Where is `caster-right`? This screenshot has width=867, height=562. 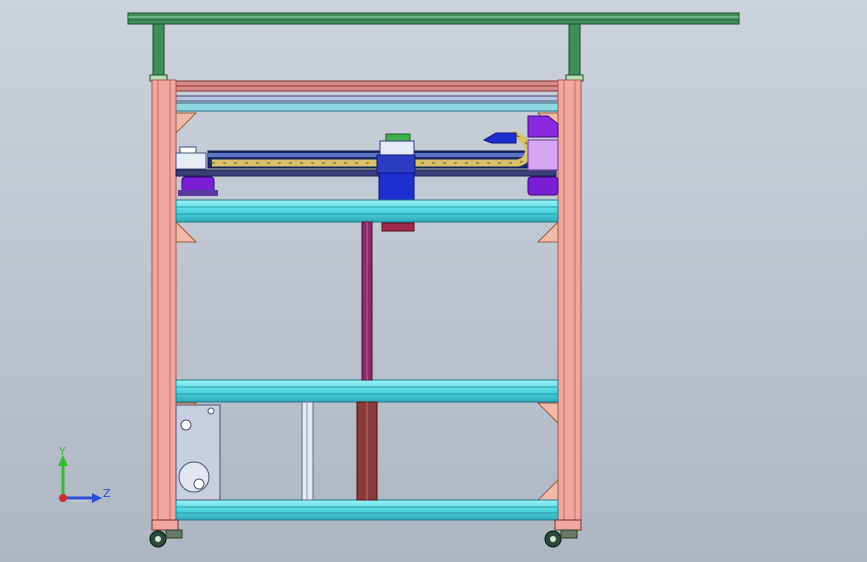 caster-right is located at coordinates (563, 533).